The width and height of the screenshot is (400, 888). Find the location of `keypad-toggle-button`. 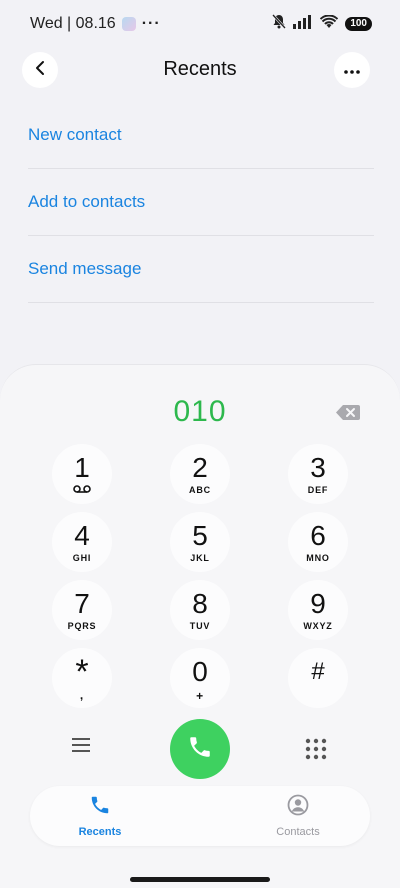

keypad-toggle-button is located at coordinates (316, 751).